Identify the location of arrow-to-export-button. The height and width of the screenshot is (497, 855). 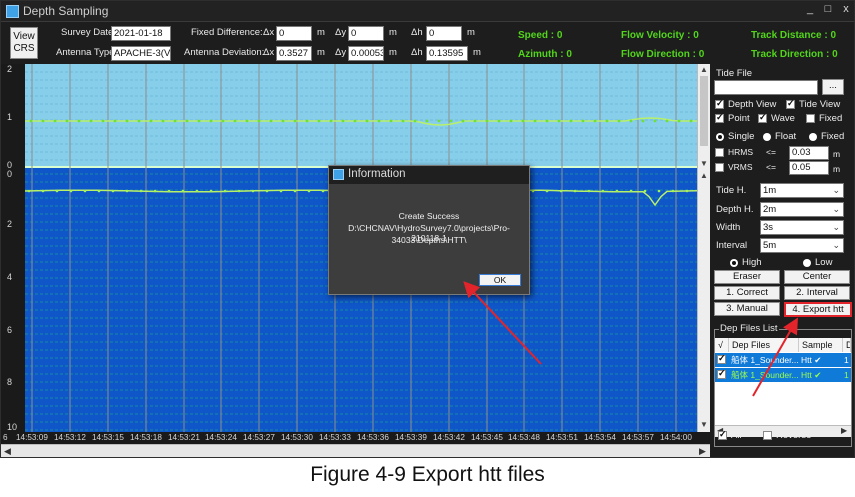
(775, 357).